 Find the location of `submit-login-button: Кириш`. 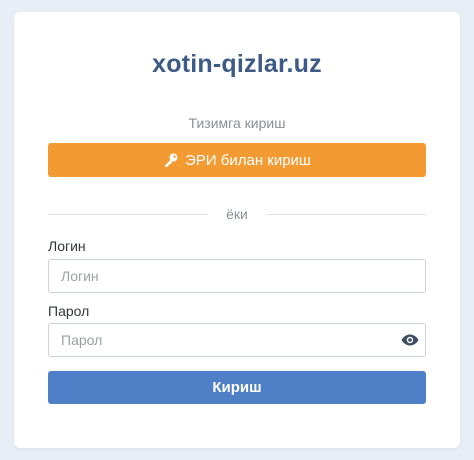

submit-login-button: Кириш is located at coordinates (237, 387).